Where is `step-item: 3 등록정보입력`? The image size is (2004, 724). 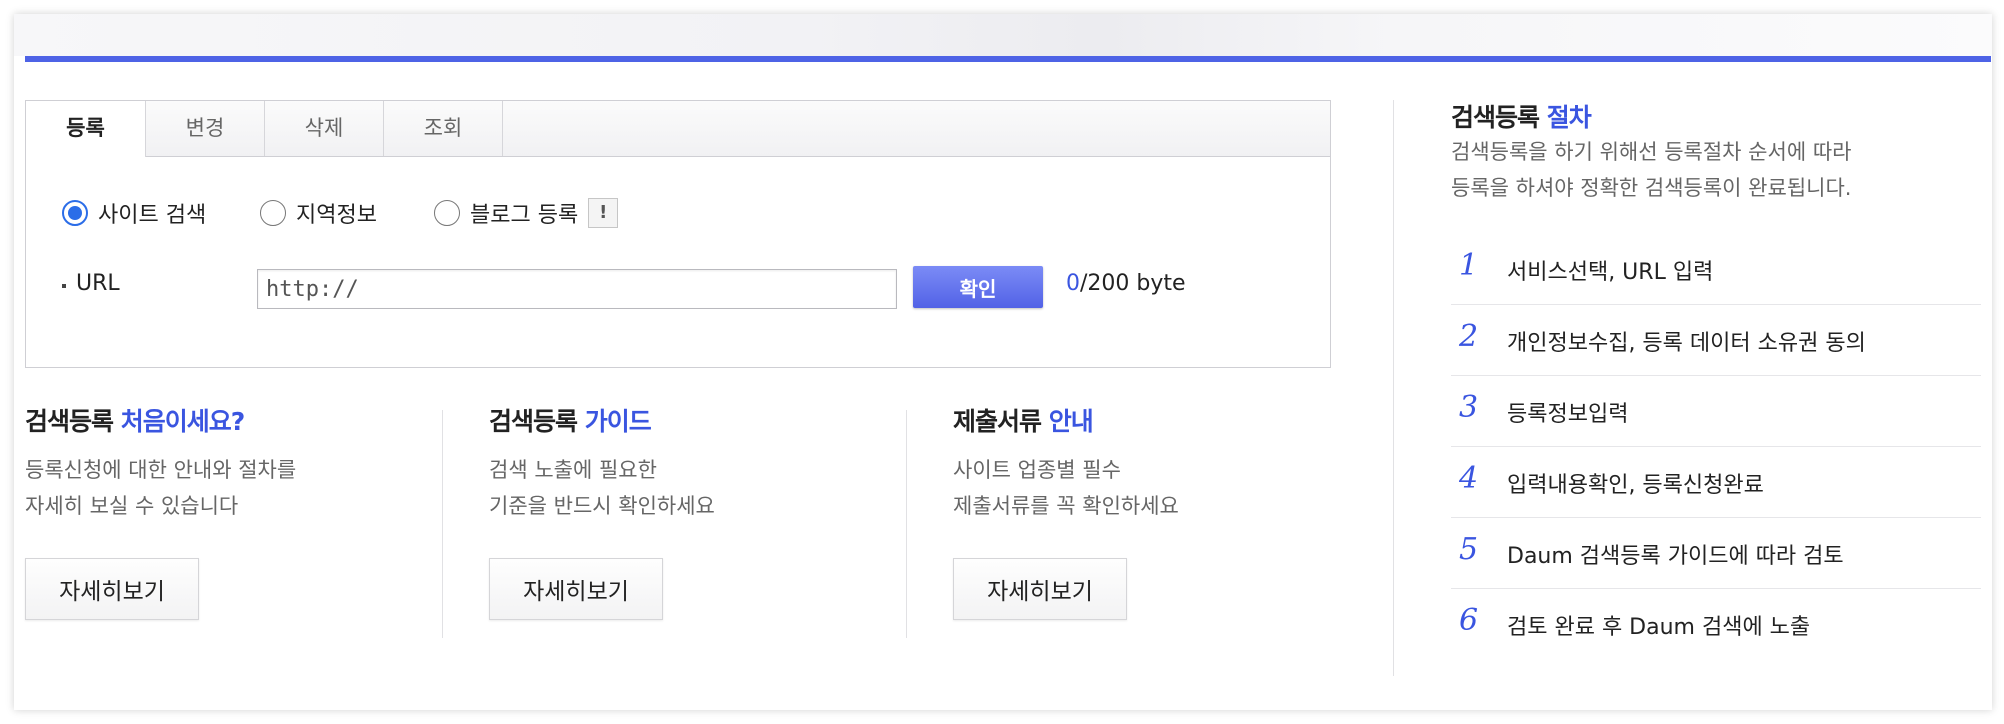
step-item: 3 등록정보입력 is located at coordinates (1716, 411).